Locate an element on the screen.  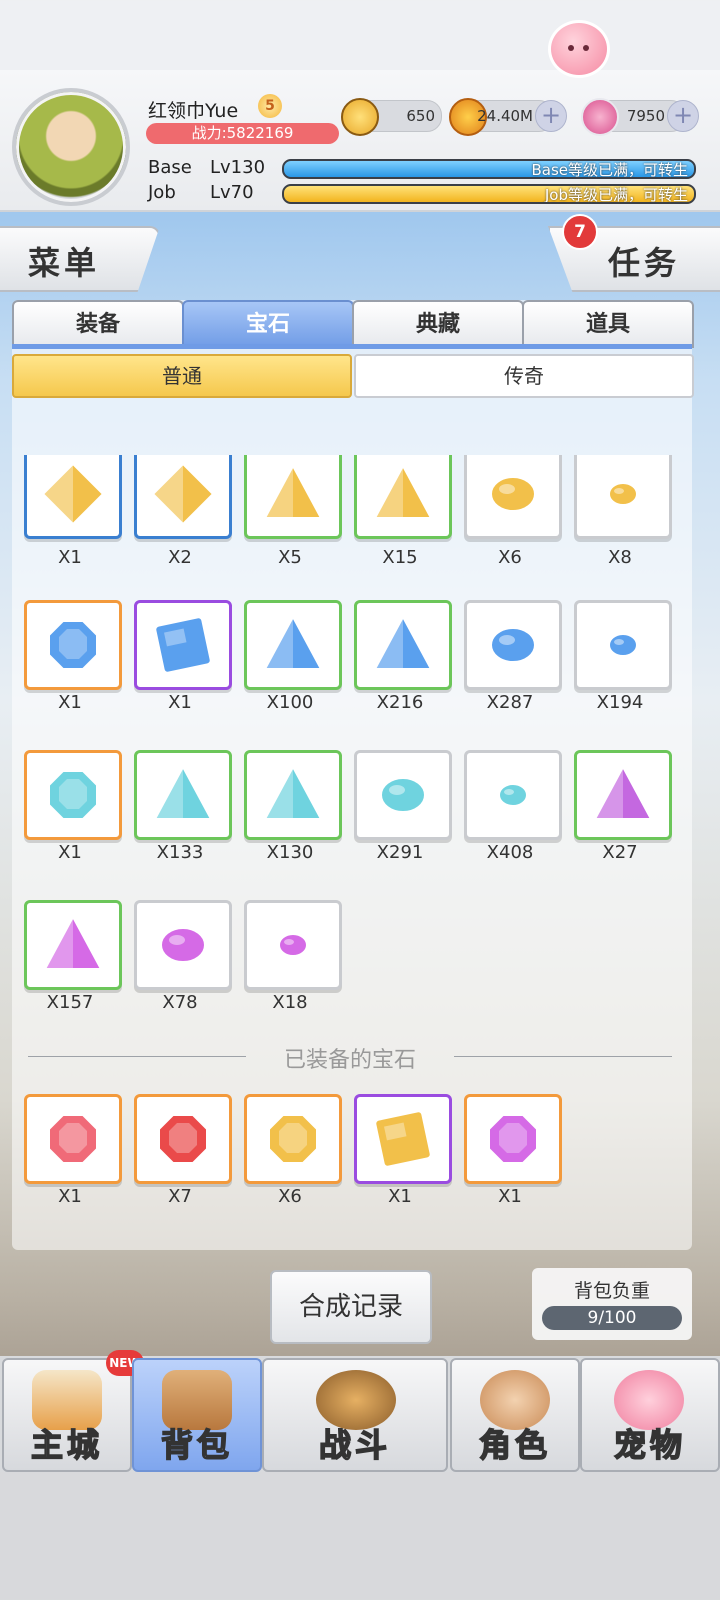
gem-count: X157 is located at coordinates (70, 1002).